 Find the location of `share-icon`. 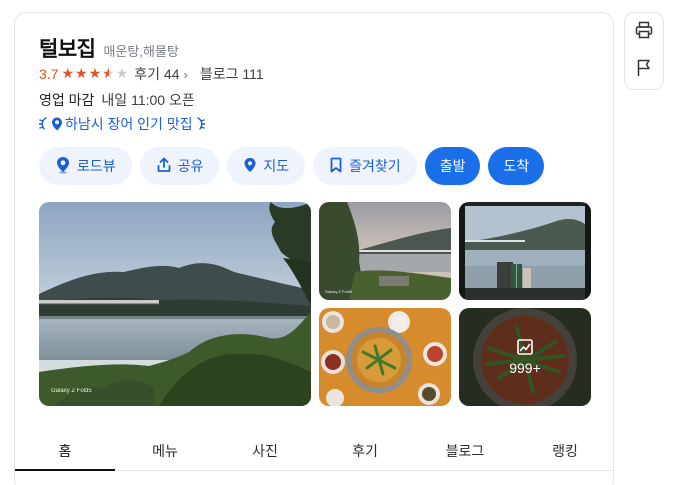

share-icon is located at coordinates (164, 166).